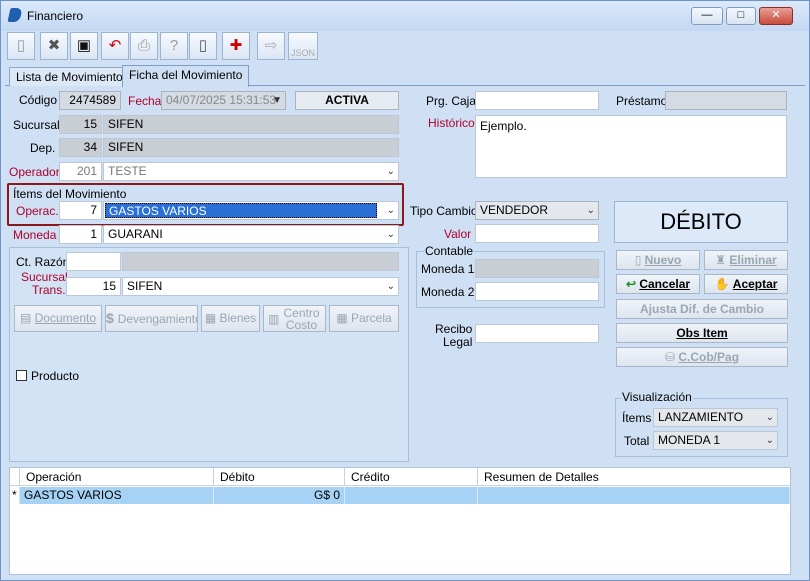 This screenshot has height=581, width=810. Describe the element at coordinates (746, 260) in the screenshot. I see `eliminar-button: ♜ Eliminar` at that location.